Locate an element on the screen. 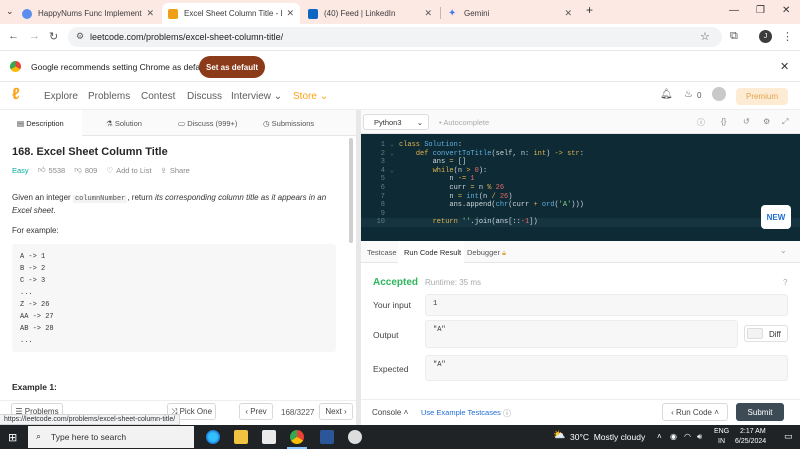 The height and width of the screenshot is (449, 800). code-line-8: 8 ans.append(chr(curr + ord('A'))) is located at coordinates (482, 205).